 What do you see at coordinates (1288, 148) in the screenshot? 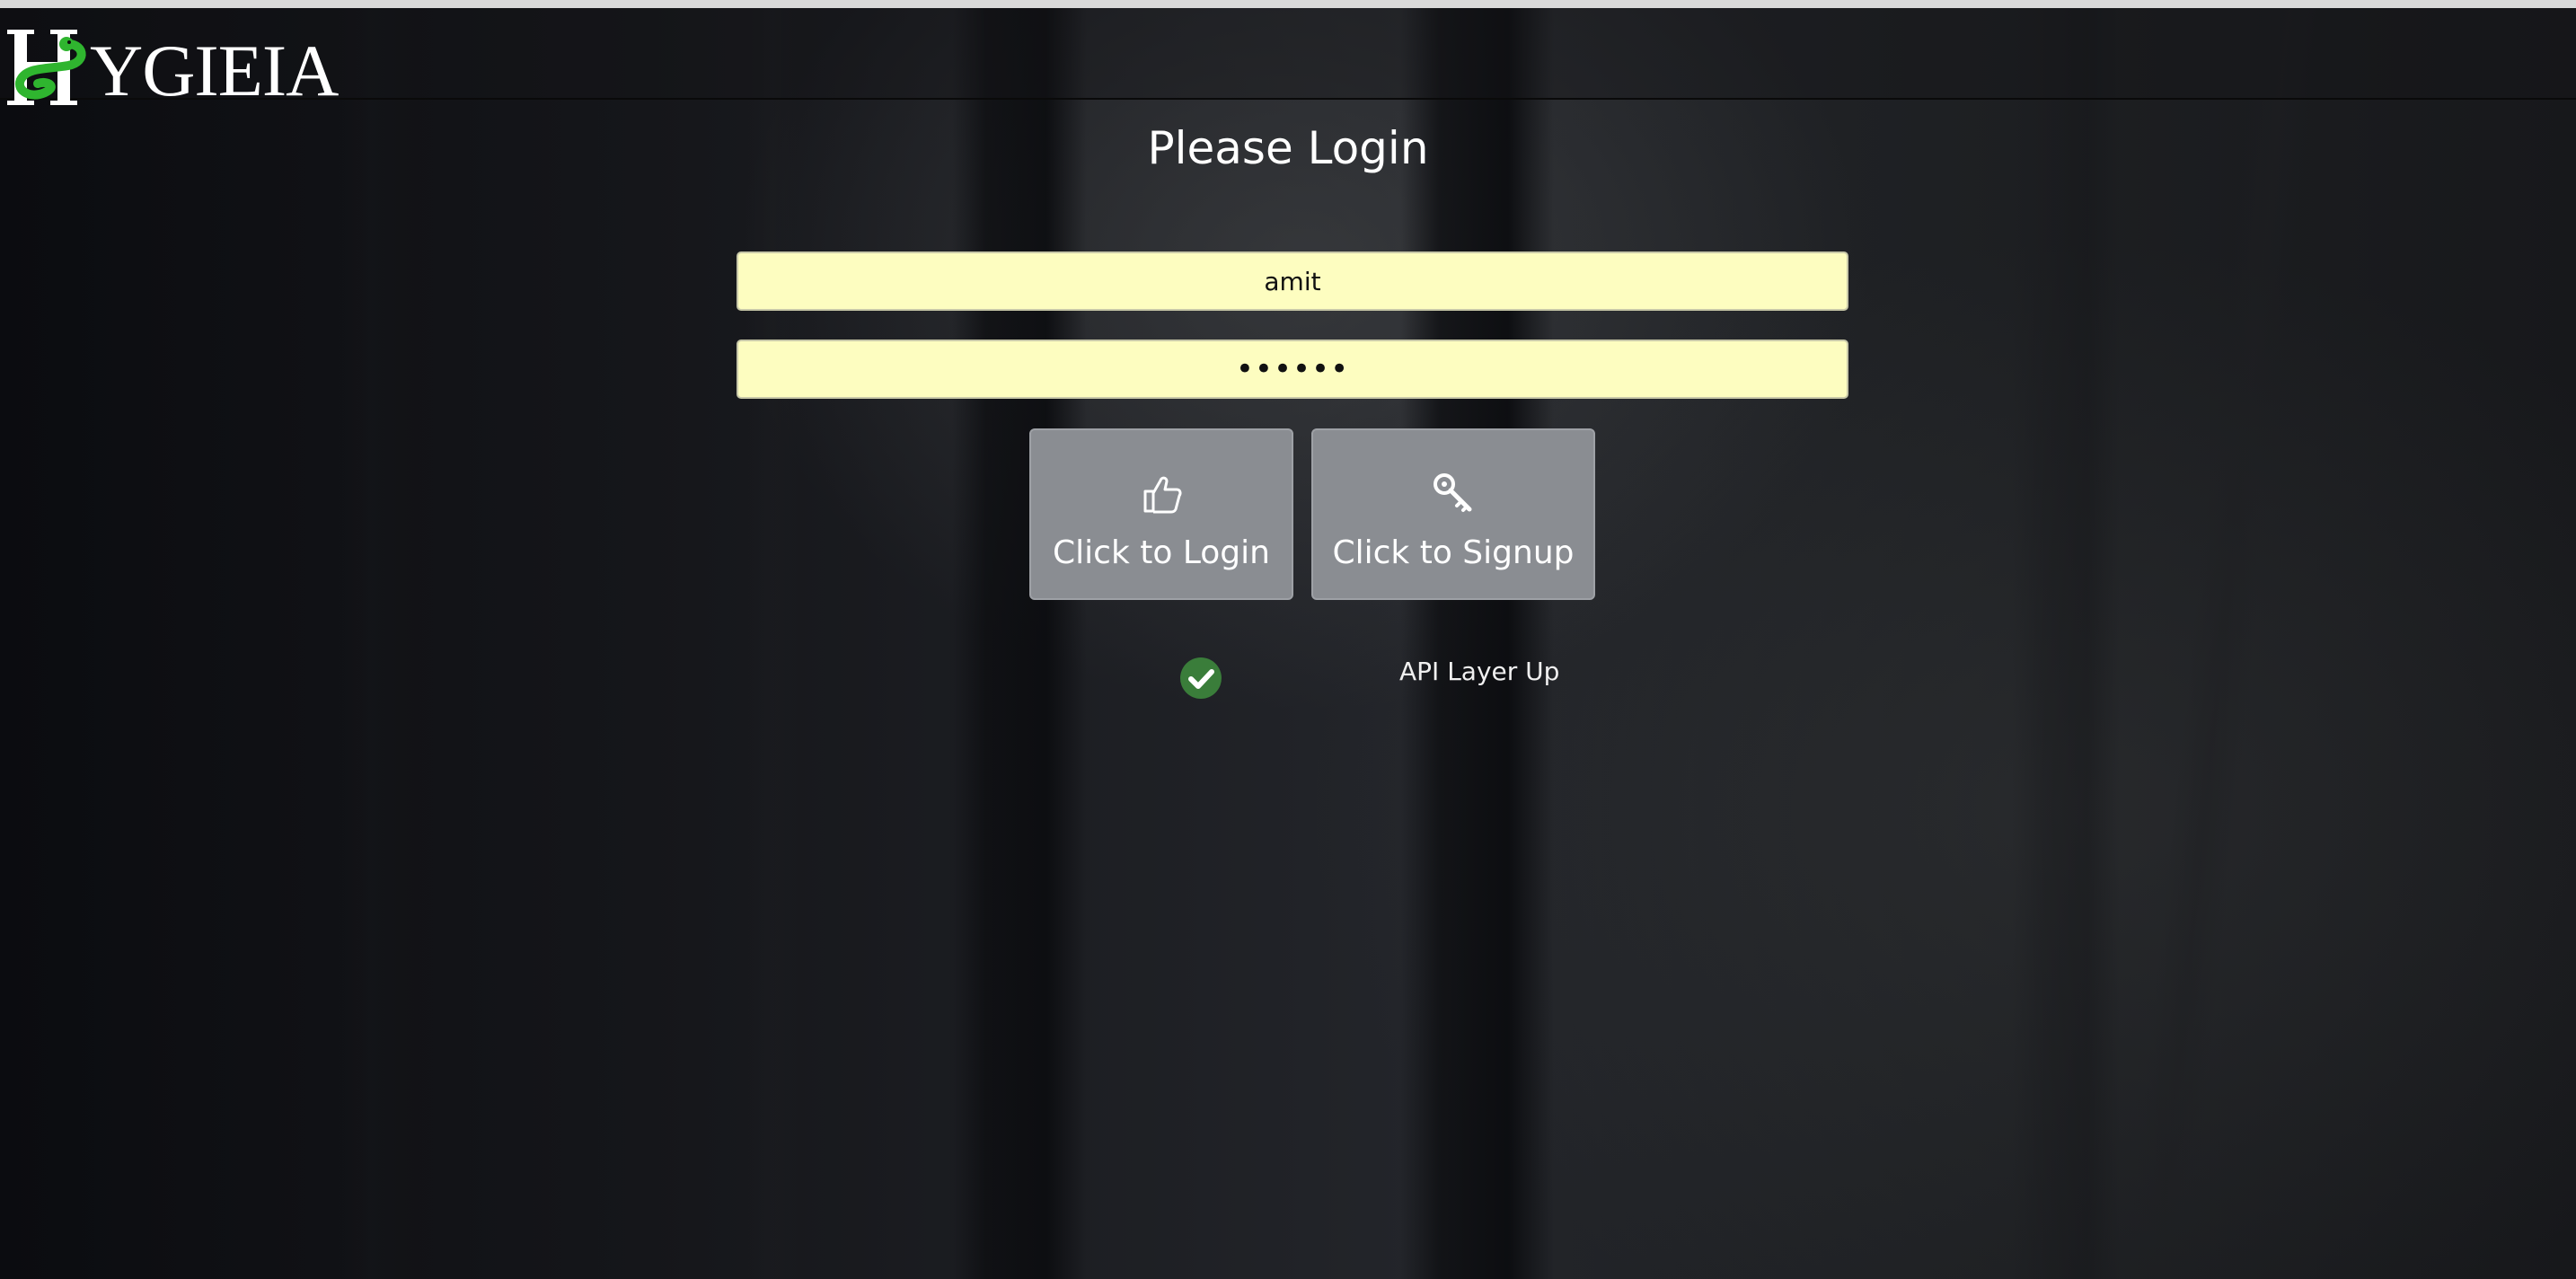
I see `page-title: Please Login` at bounding box center [1288, 148].